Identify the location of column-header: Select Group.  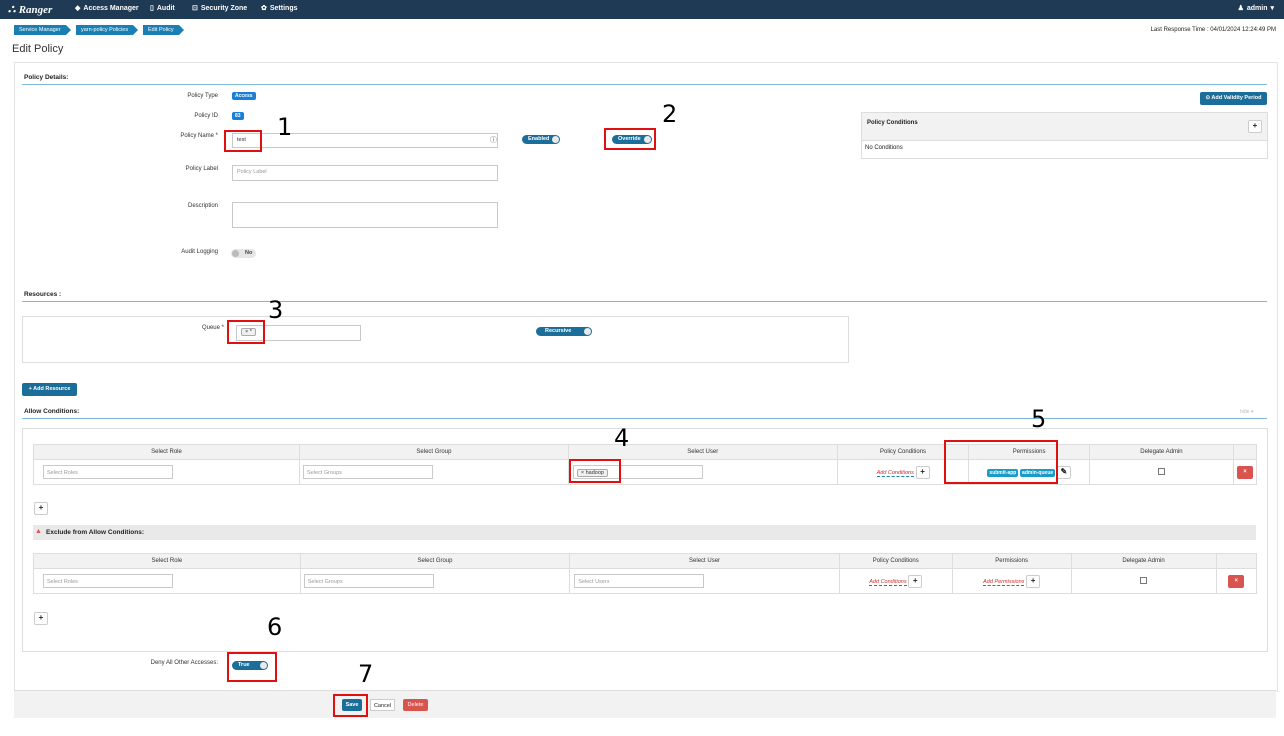
(434, 452).